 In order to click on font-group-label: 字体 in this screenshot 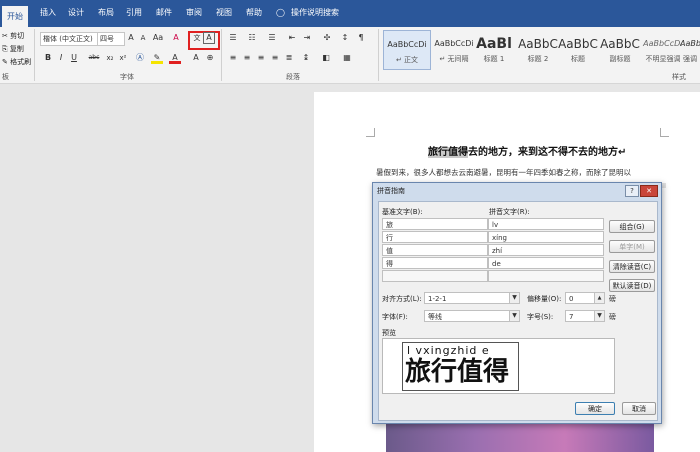, I will do `click(127, 77)`.